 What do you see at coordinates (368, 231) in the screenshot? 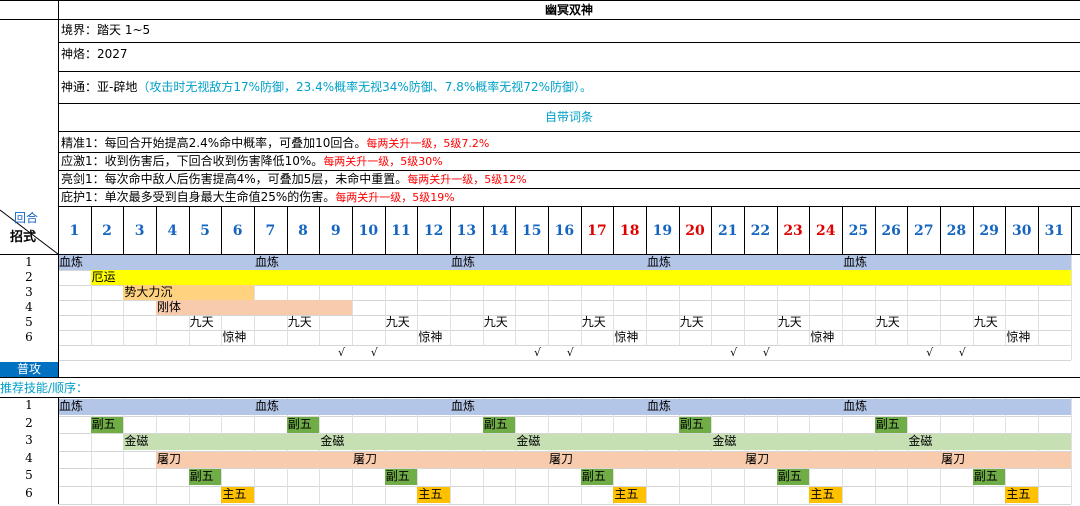
I see `round-number: 10` at bounding box center [368, 231].